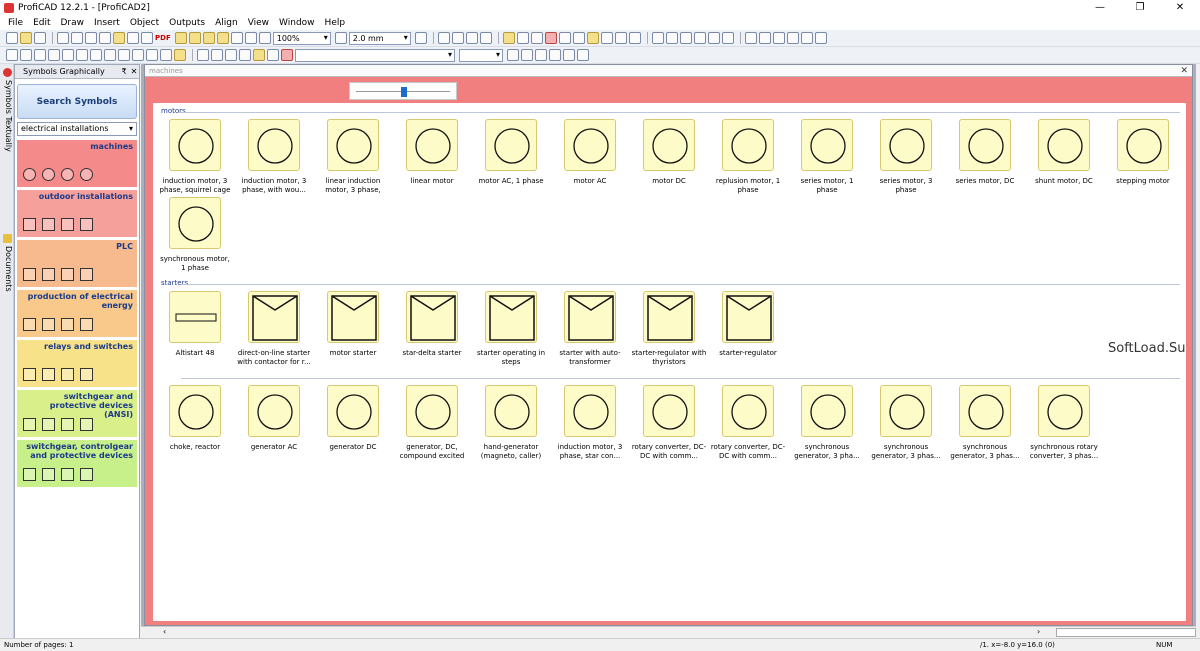  Describe the element at coordinates (82, 55) in the screenshot. I see `rectangle-icon` at that location.